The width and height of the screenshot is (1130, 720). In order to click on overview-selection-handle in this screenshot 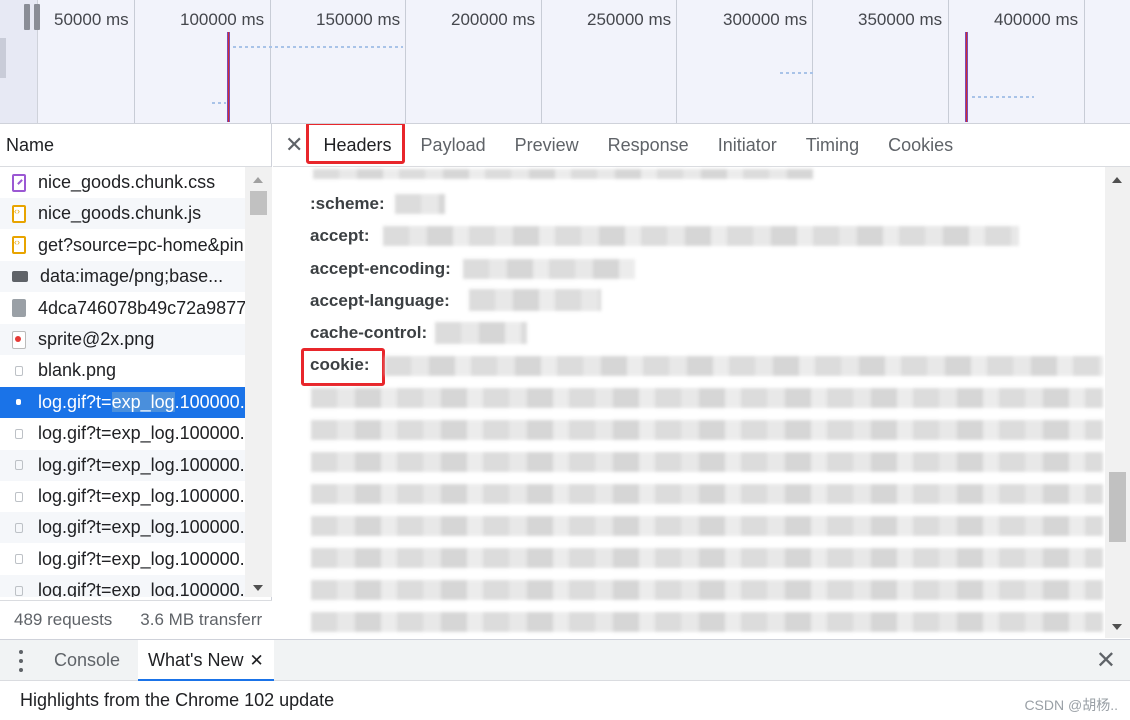, I will do `click(3, 58)`.